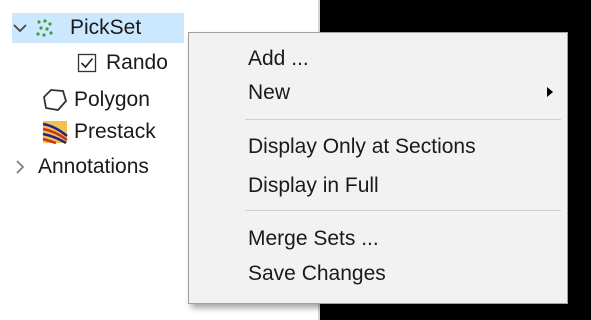 The width and height of the screenshot is (591, 320). Describe the element at coordinates (45, 28) in the screenshot. I see `pickset-icon` at that location.